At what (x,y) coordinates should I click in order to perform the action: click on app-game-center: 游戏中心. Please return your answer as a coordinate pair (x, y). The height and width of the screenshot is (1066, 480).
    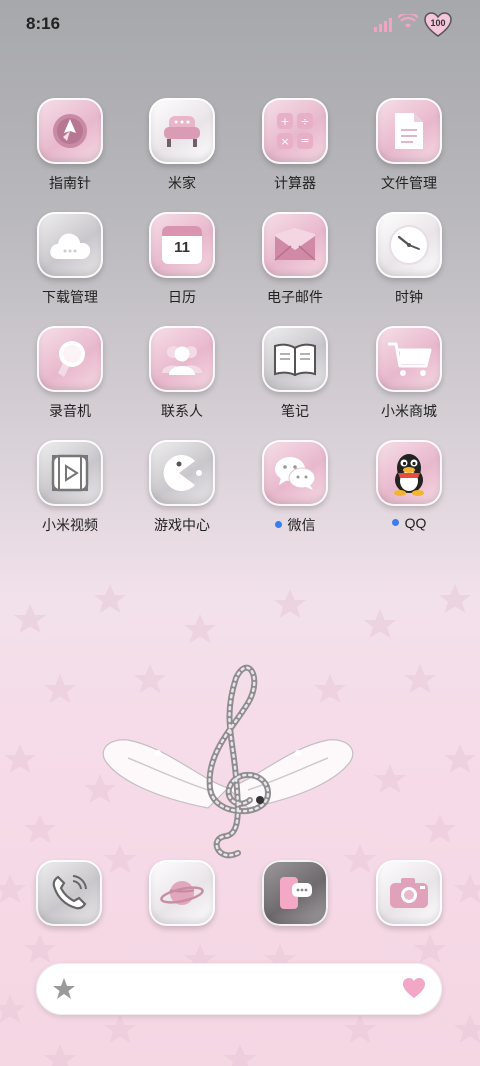
    Looking at the image, I should click on (182, 487).